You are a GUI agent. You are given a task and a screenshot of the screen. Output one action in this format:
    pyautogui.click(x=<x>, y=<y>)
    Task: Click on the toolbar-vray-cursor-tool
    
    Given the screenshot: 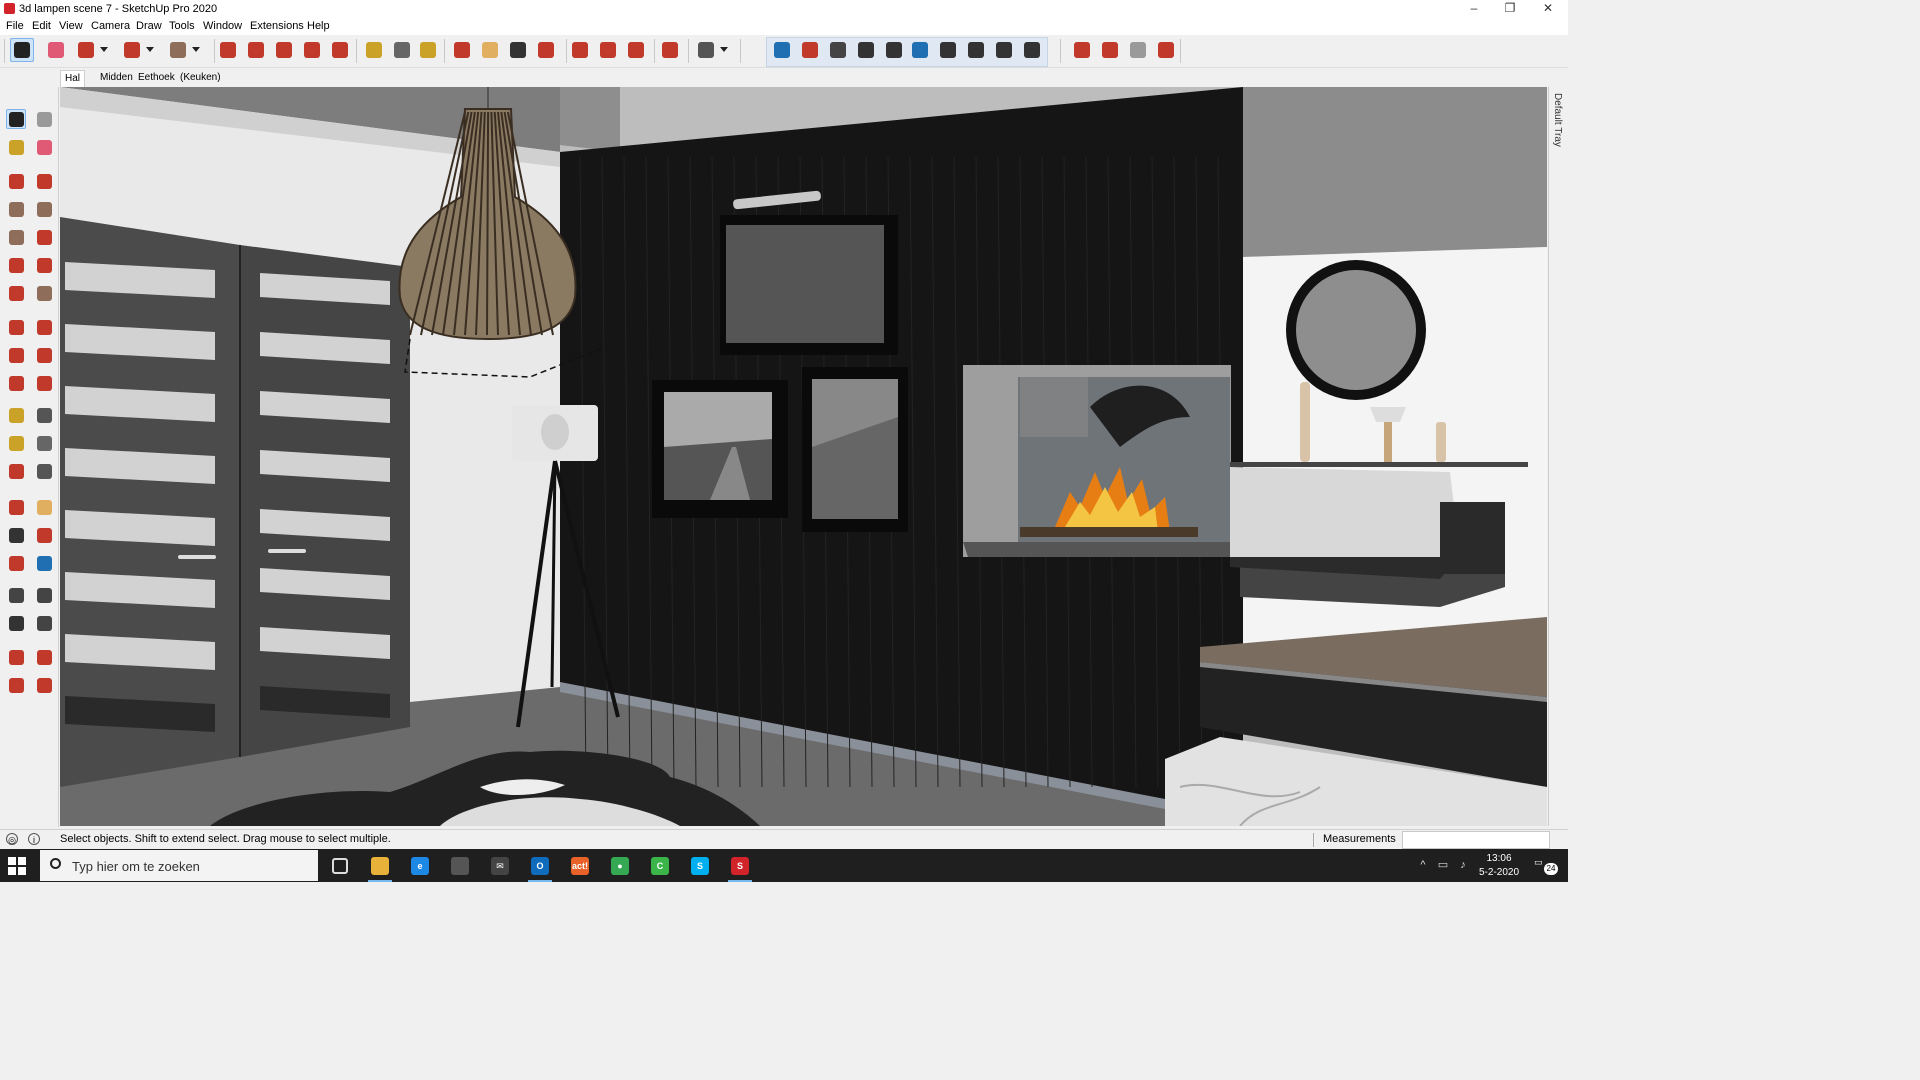 What is the action you would take?
    pyautogui.click(x=838, y=50)
    